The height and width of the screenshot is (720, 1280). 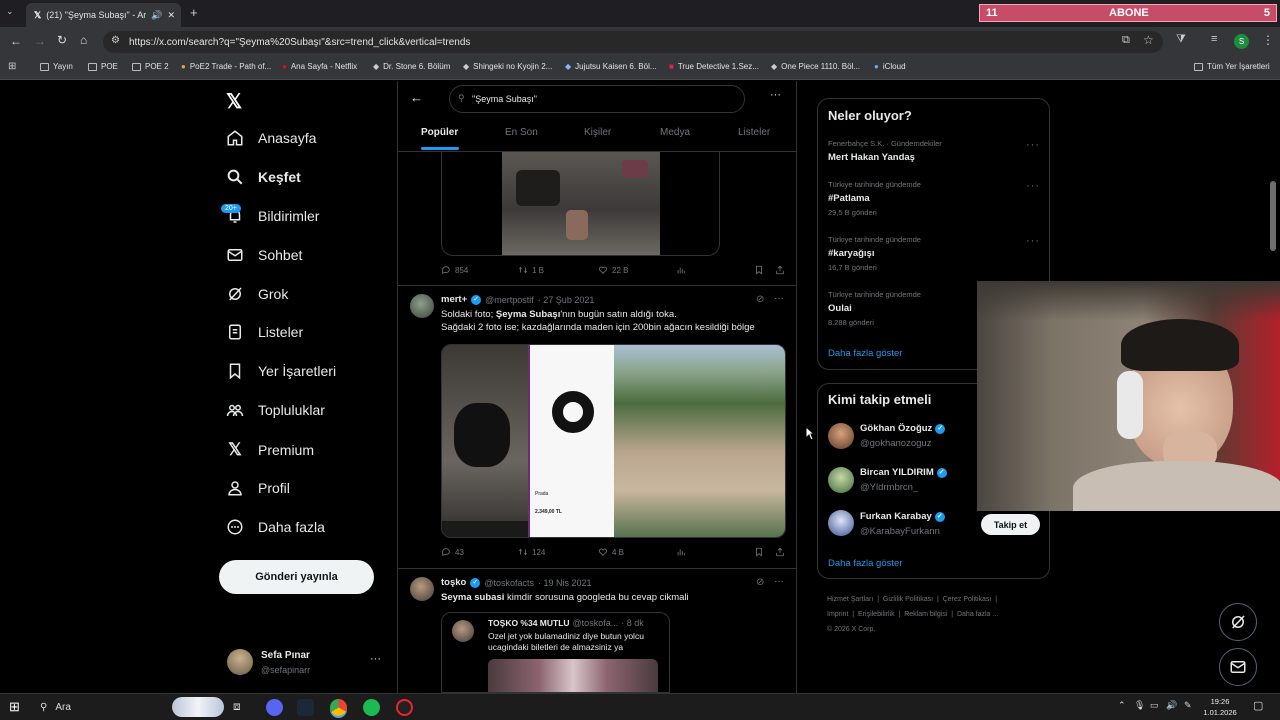 What do you see at coordinates (531, 552) in the screenshot?
I see `retweet-action: 124` at bounding box center [531, 552].